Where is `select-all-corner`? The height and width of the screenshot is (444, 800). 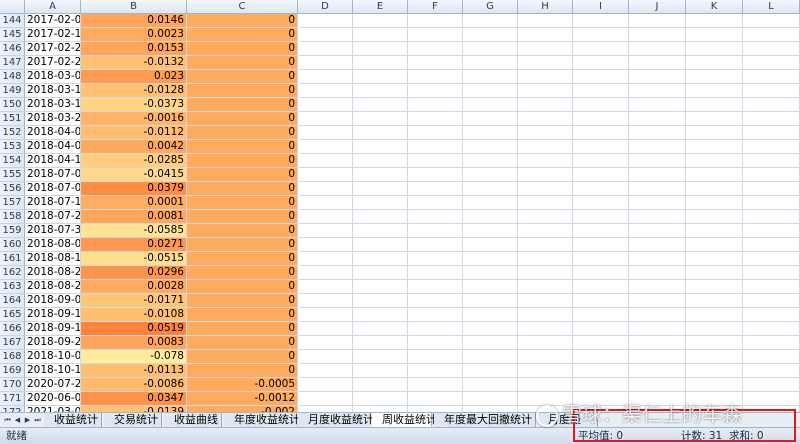 select-all-corner is located at coordinates (12, 7).